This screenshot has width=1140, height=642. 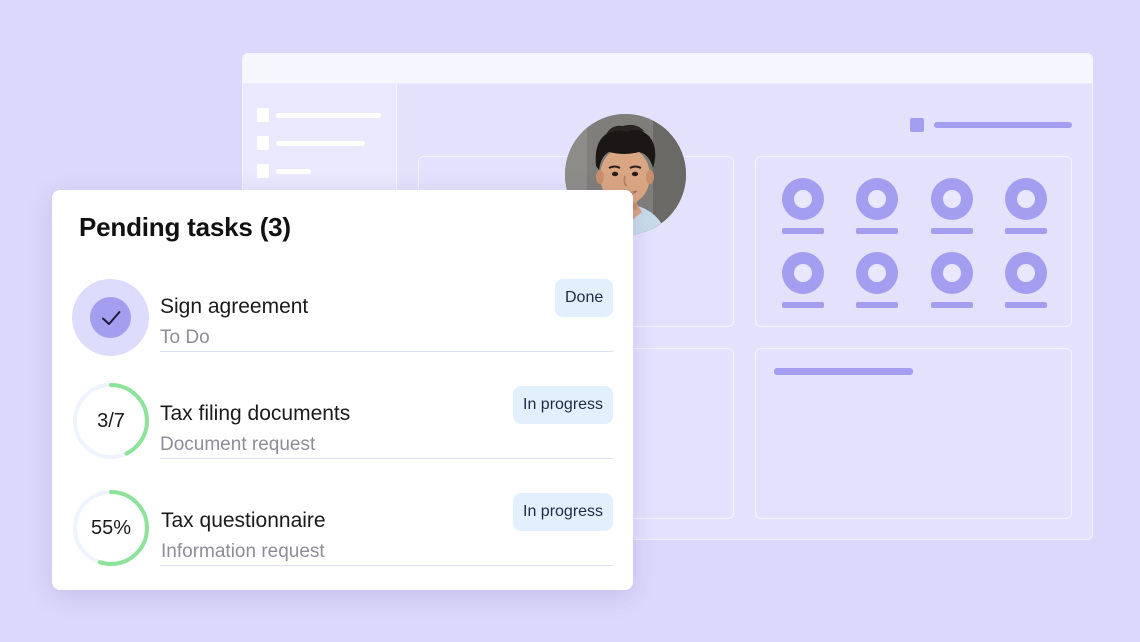 I want to click on task-type: Document request, so click(x=237, y=445).